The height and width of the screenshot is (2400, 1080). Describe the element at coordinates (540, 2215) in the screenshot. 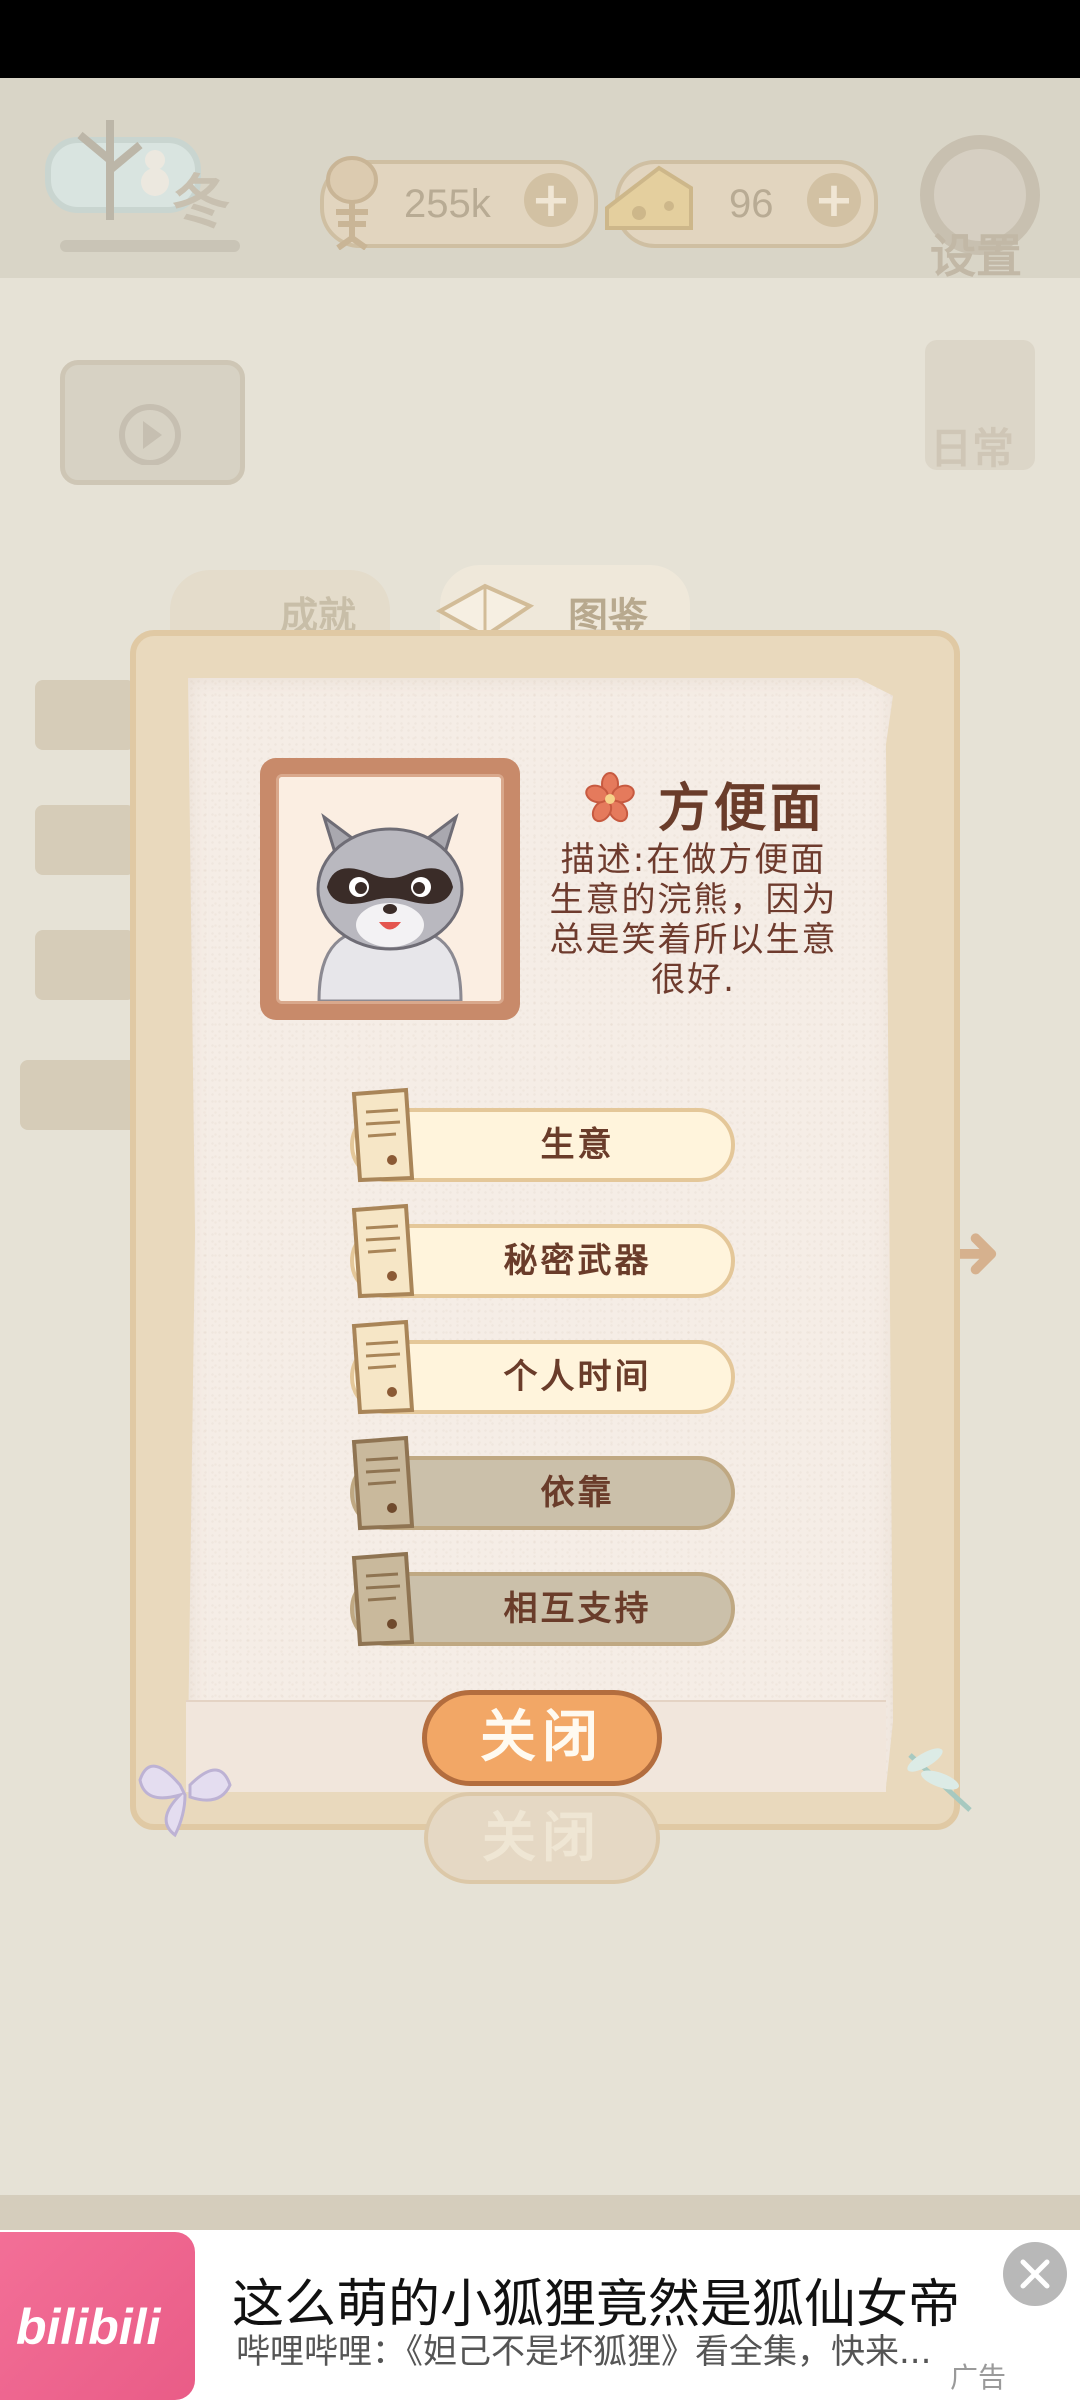

I see `bottom-nav-dimmed` at that location.